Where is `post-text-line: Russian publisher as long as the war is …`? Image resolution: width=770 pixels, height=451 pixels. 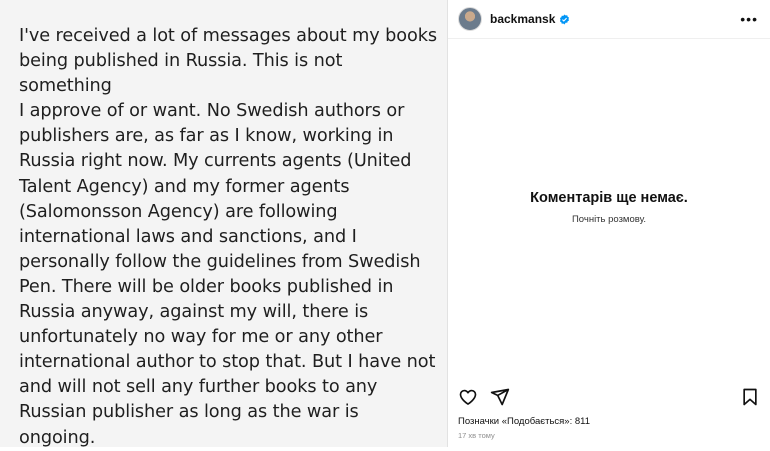 post-text-line: Russian publisher as long as the war is … is located at coordinates (189, 425).